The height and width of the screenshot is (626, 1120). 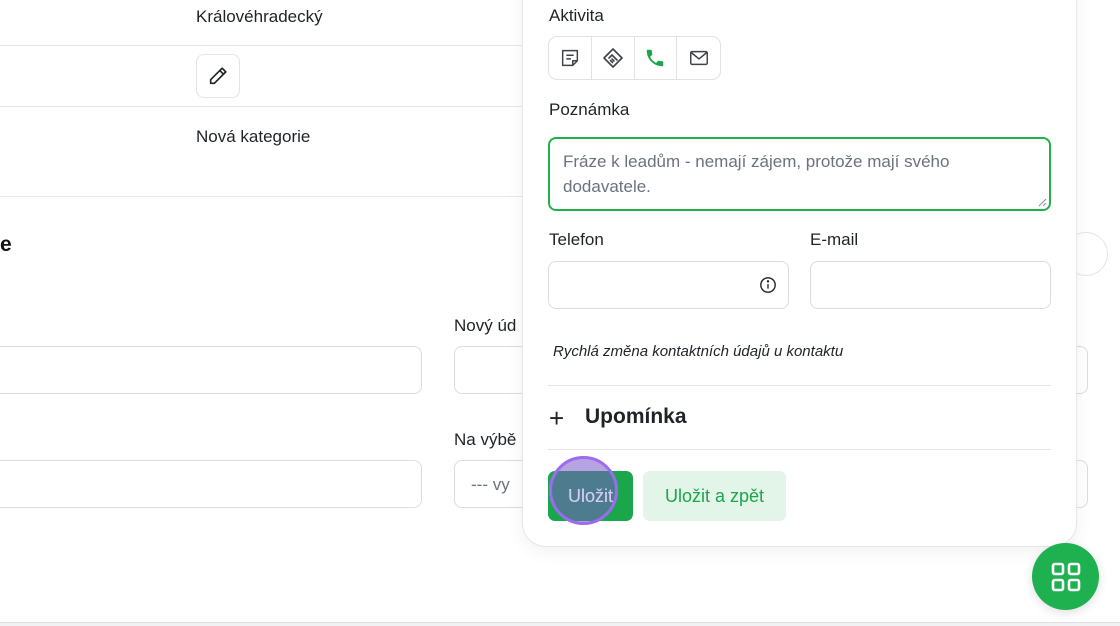 I want to click on activity-label: Aktivita, so click(x=576, y=15).